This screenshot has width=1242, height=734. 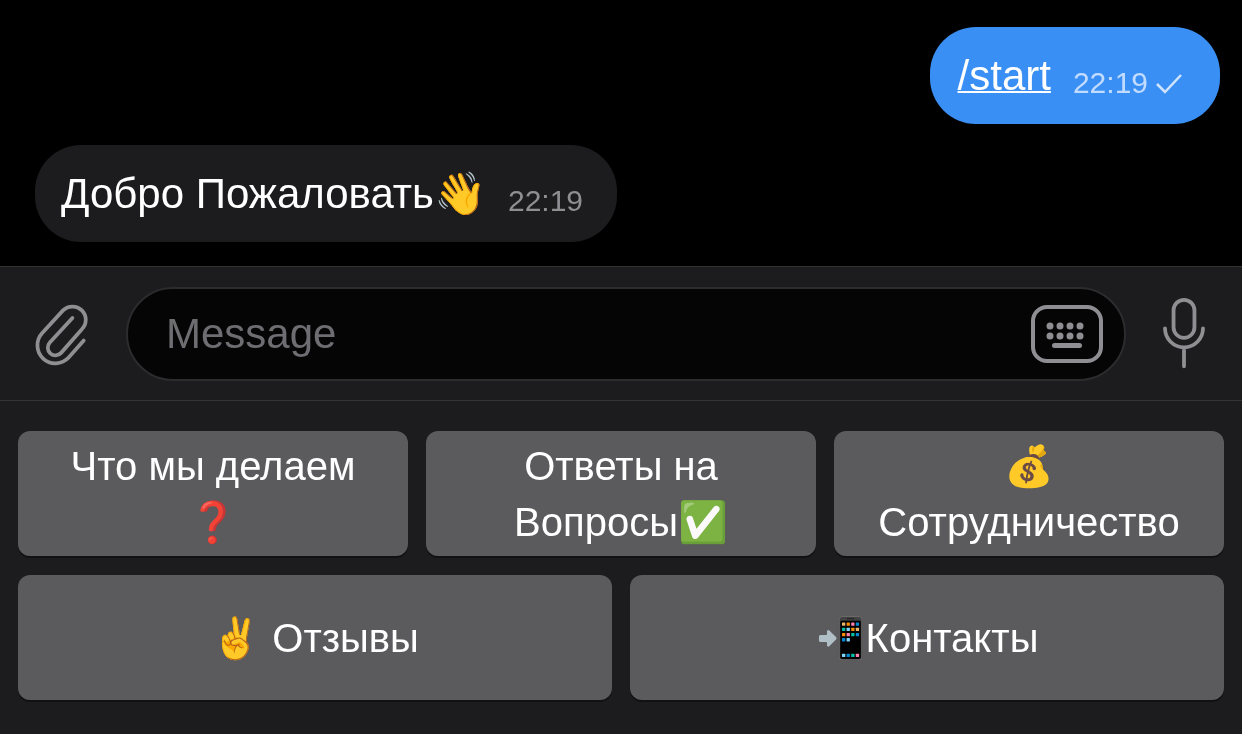 I want to click on message-text: Добро Пожаловать👋, so click(x=273, y=193).